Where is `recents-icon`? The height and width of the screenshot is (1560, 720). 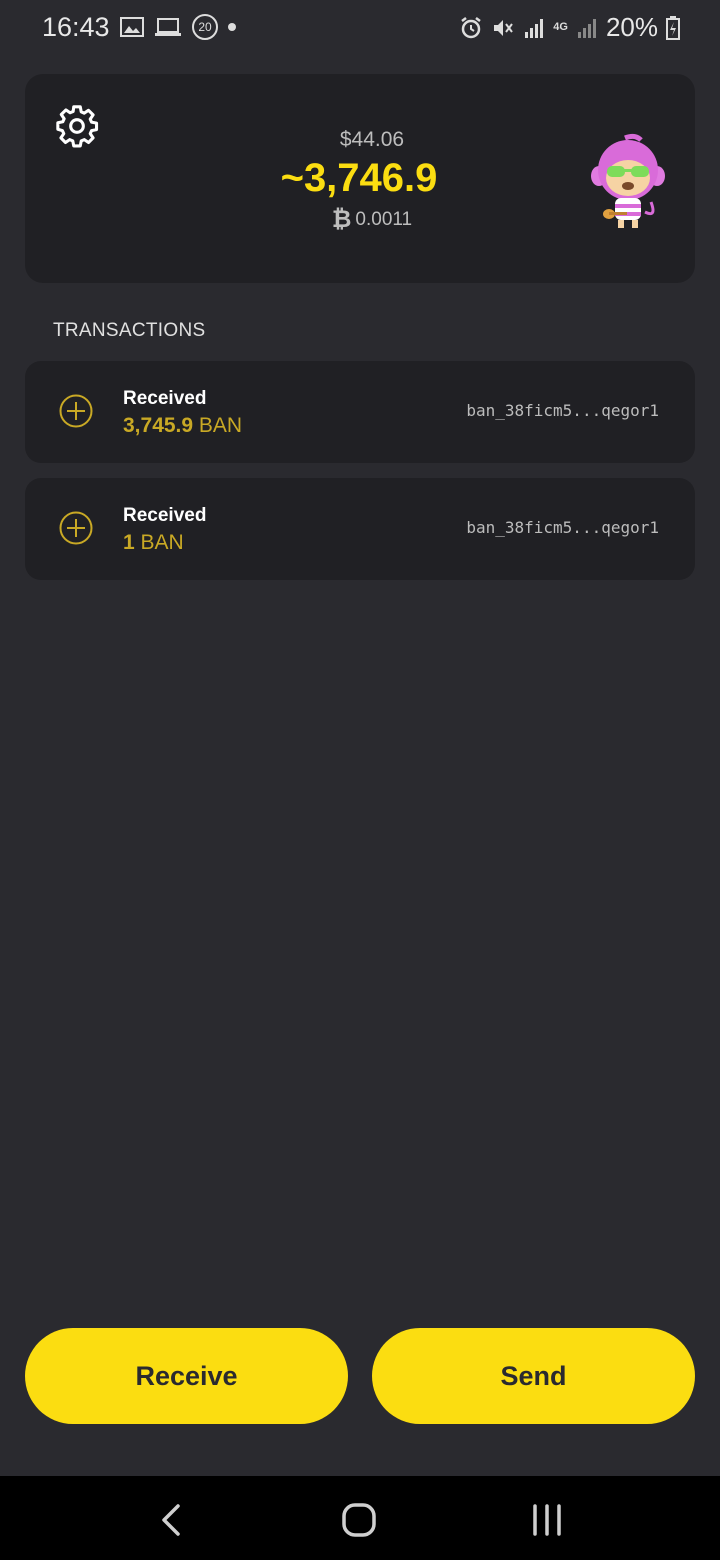 recents-icon is located at coordinates (547, 1520).